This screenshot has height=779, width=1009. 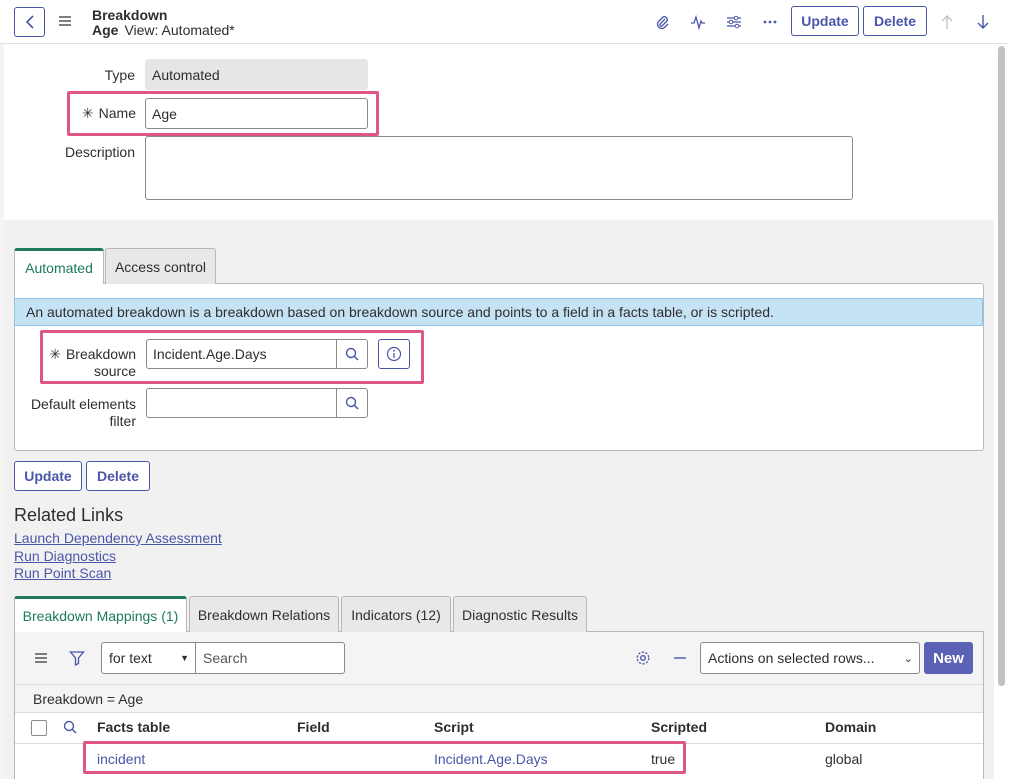 I want to click on actions-select: Actions on selected rows... ⌄, so click(x=810, y=658).